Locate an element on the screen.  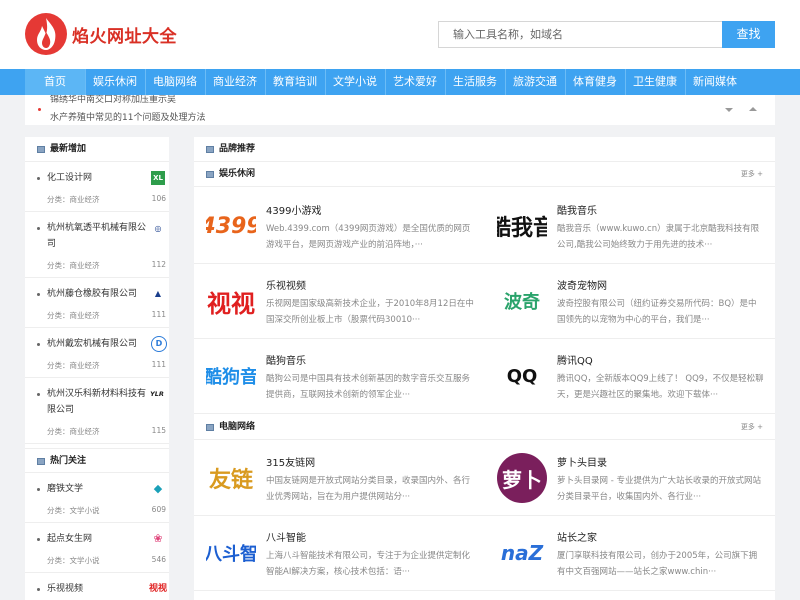
sidebar-latest-item: 杭州汉乐科新材料科技有限公司 YLR 分类：商业经济 115 is located at coordinates (97, 411).